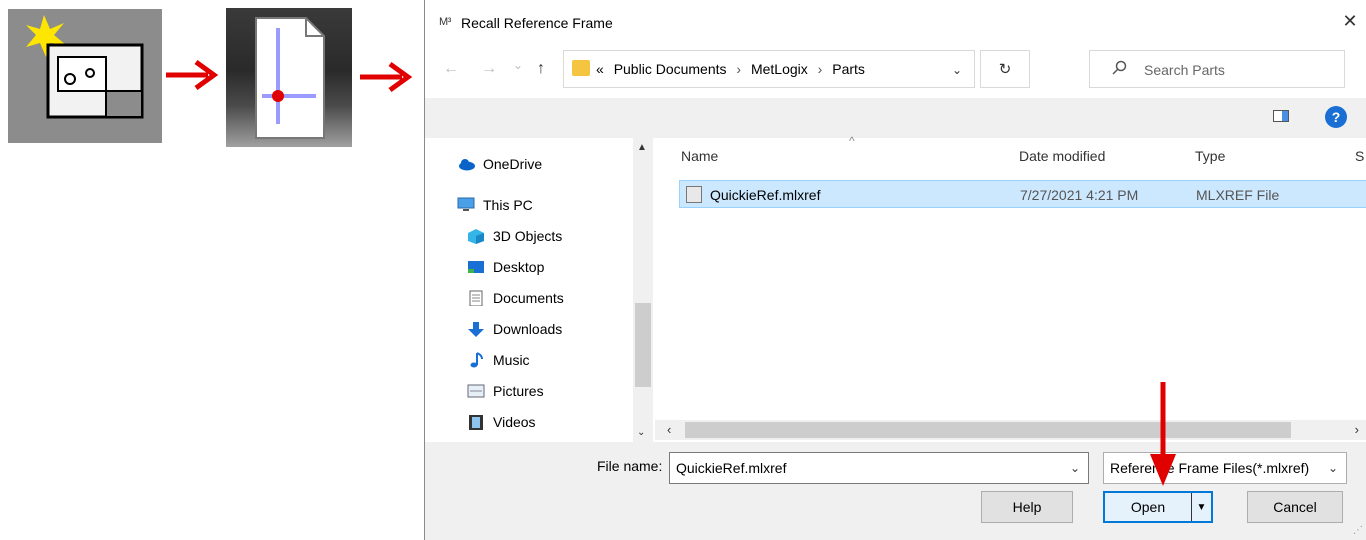 This screenshot has width=1366, height=540. Describe the element at coordinates (513, 164) in the screenshot. I see `sidebar-item-label: OneDrive` at that location.